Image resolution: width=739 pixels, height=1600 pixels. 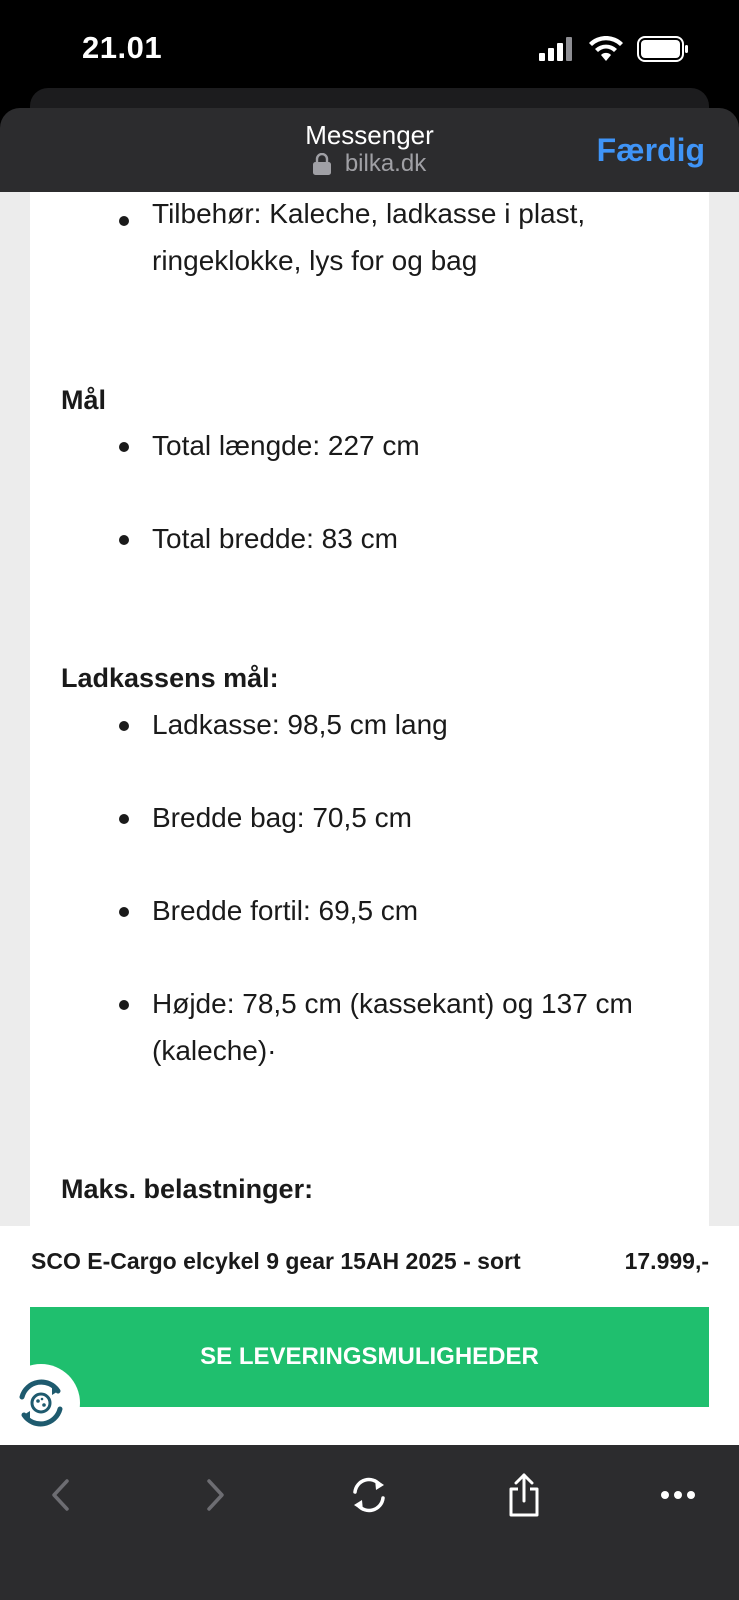 What do you see at coordinates (170, 678) in the screenshot?
I see `box-dimensions-heading: Ladkassens mål:` at bounding box center [170, 678].